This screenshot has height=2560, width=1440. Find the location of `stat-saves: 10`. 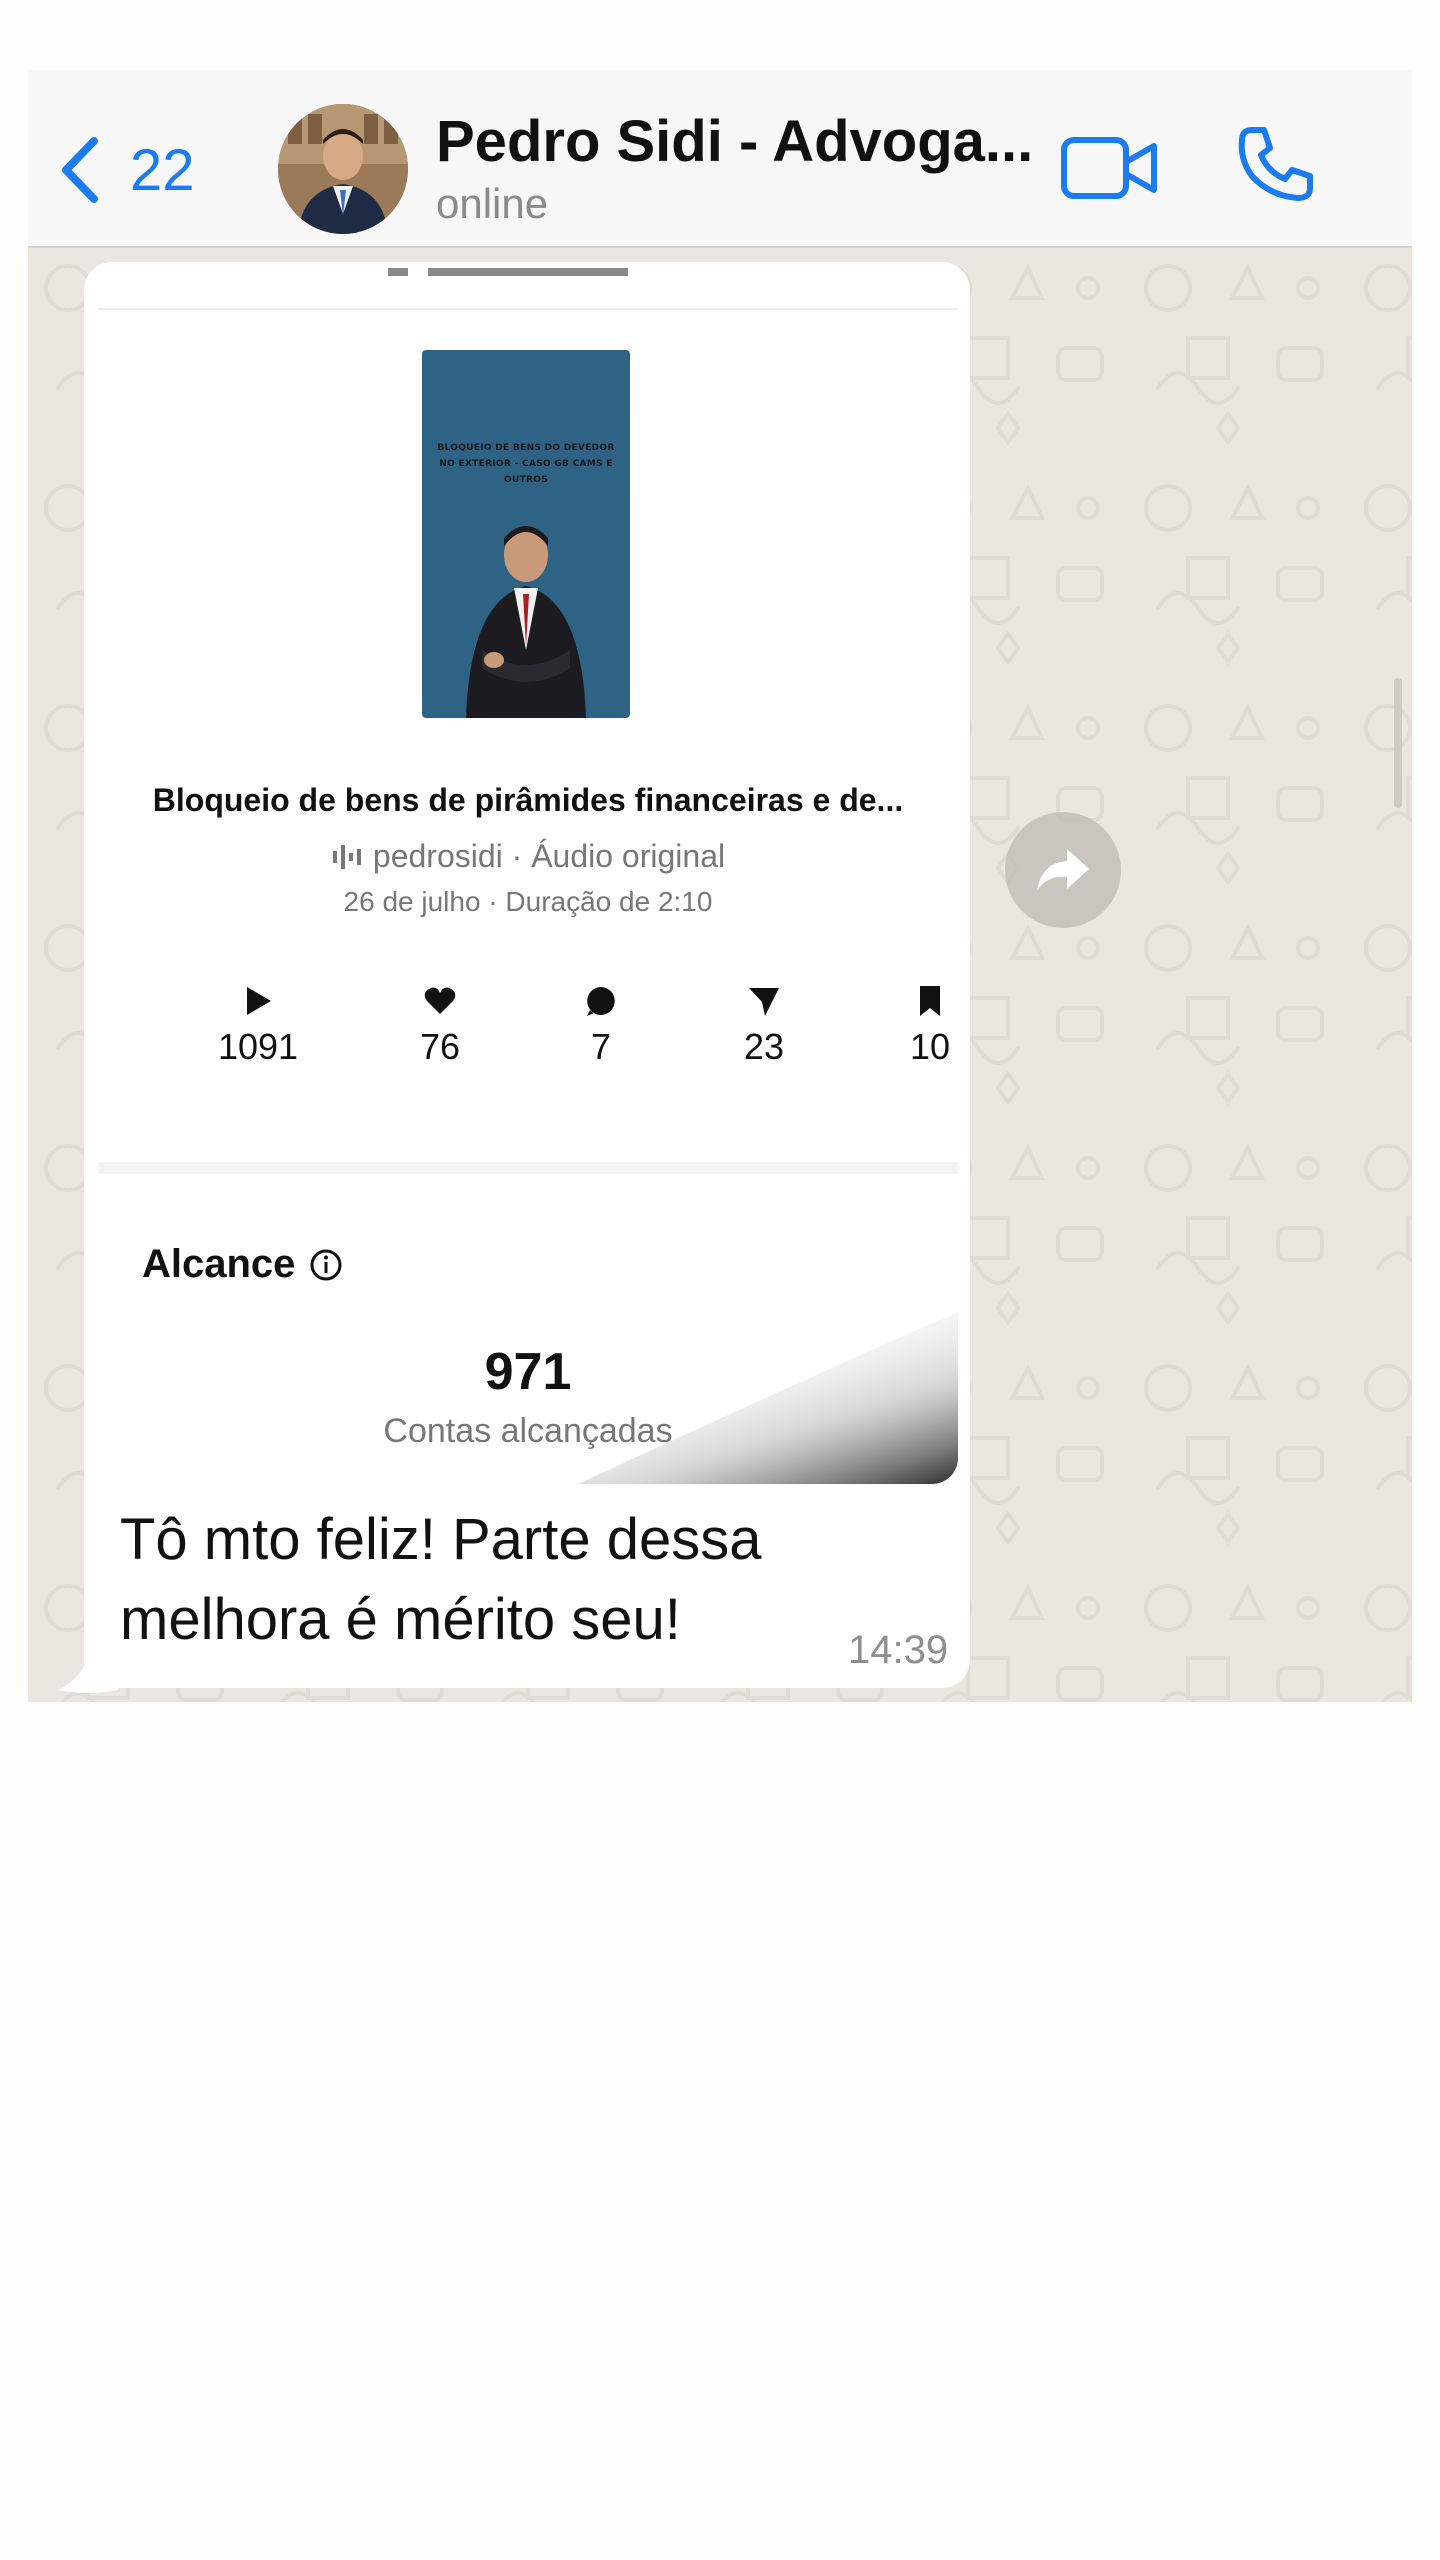

stat-saves: 10 is located at coordinates (909, 1026).